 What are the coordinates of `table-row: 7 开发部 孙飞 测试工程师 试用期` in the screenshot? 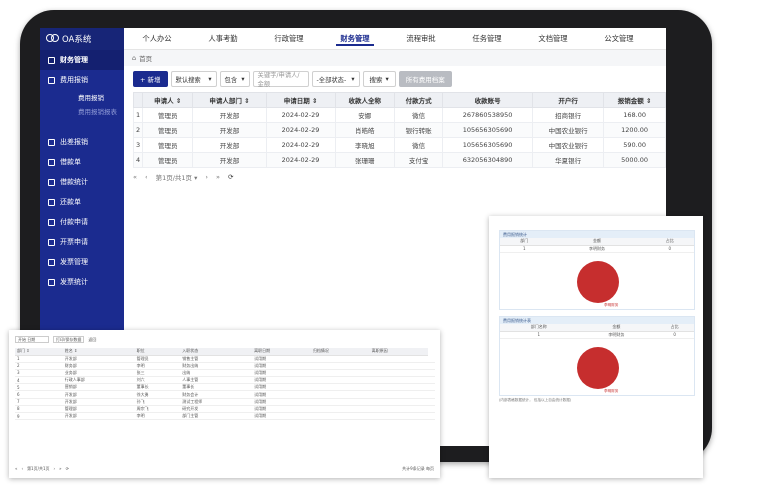 It's located at (225, 402).